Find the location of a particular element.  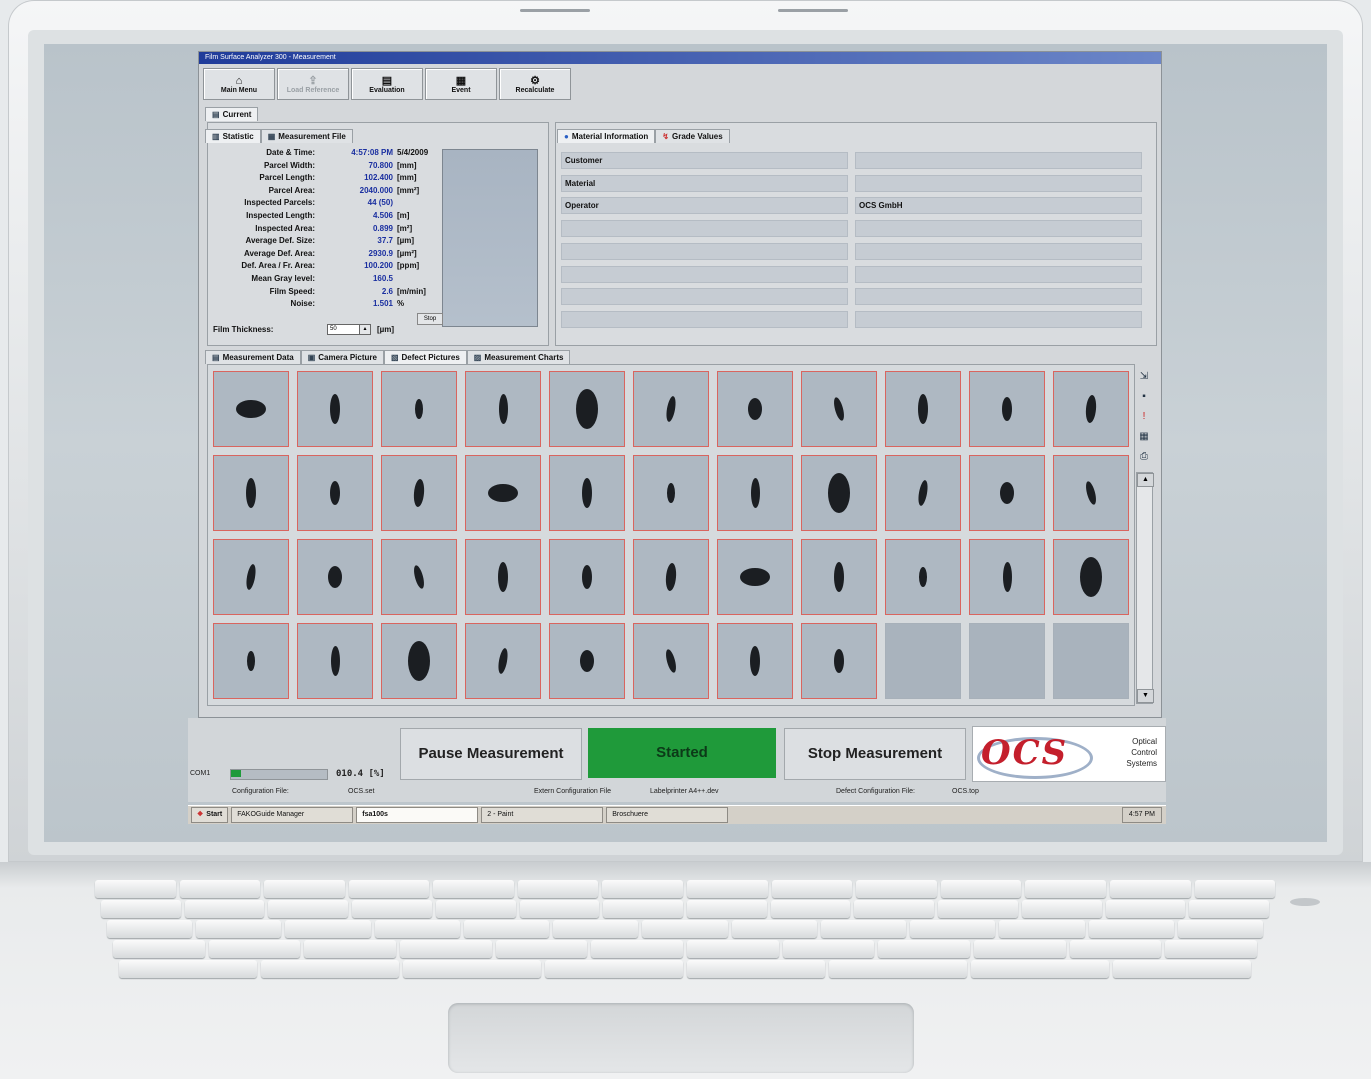

keyboard-row is located at coordinates (685, 969).